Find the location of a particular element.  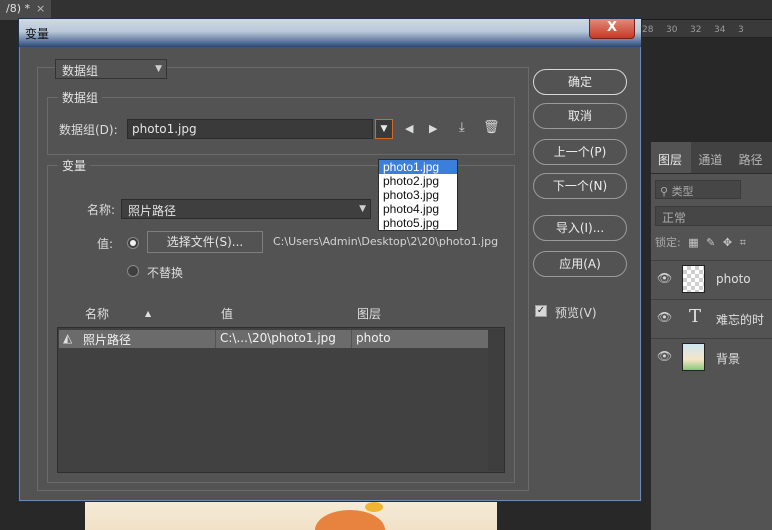

dropdown-option: photo3.jpg is located at coordinates (418, 195).